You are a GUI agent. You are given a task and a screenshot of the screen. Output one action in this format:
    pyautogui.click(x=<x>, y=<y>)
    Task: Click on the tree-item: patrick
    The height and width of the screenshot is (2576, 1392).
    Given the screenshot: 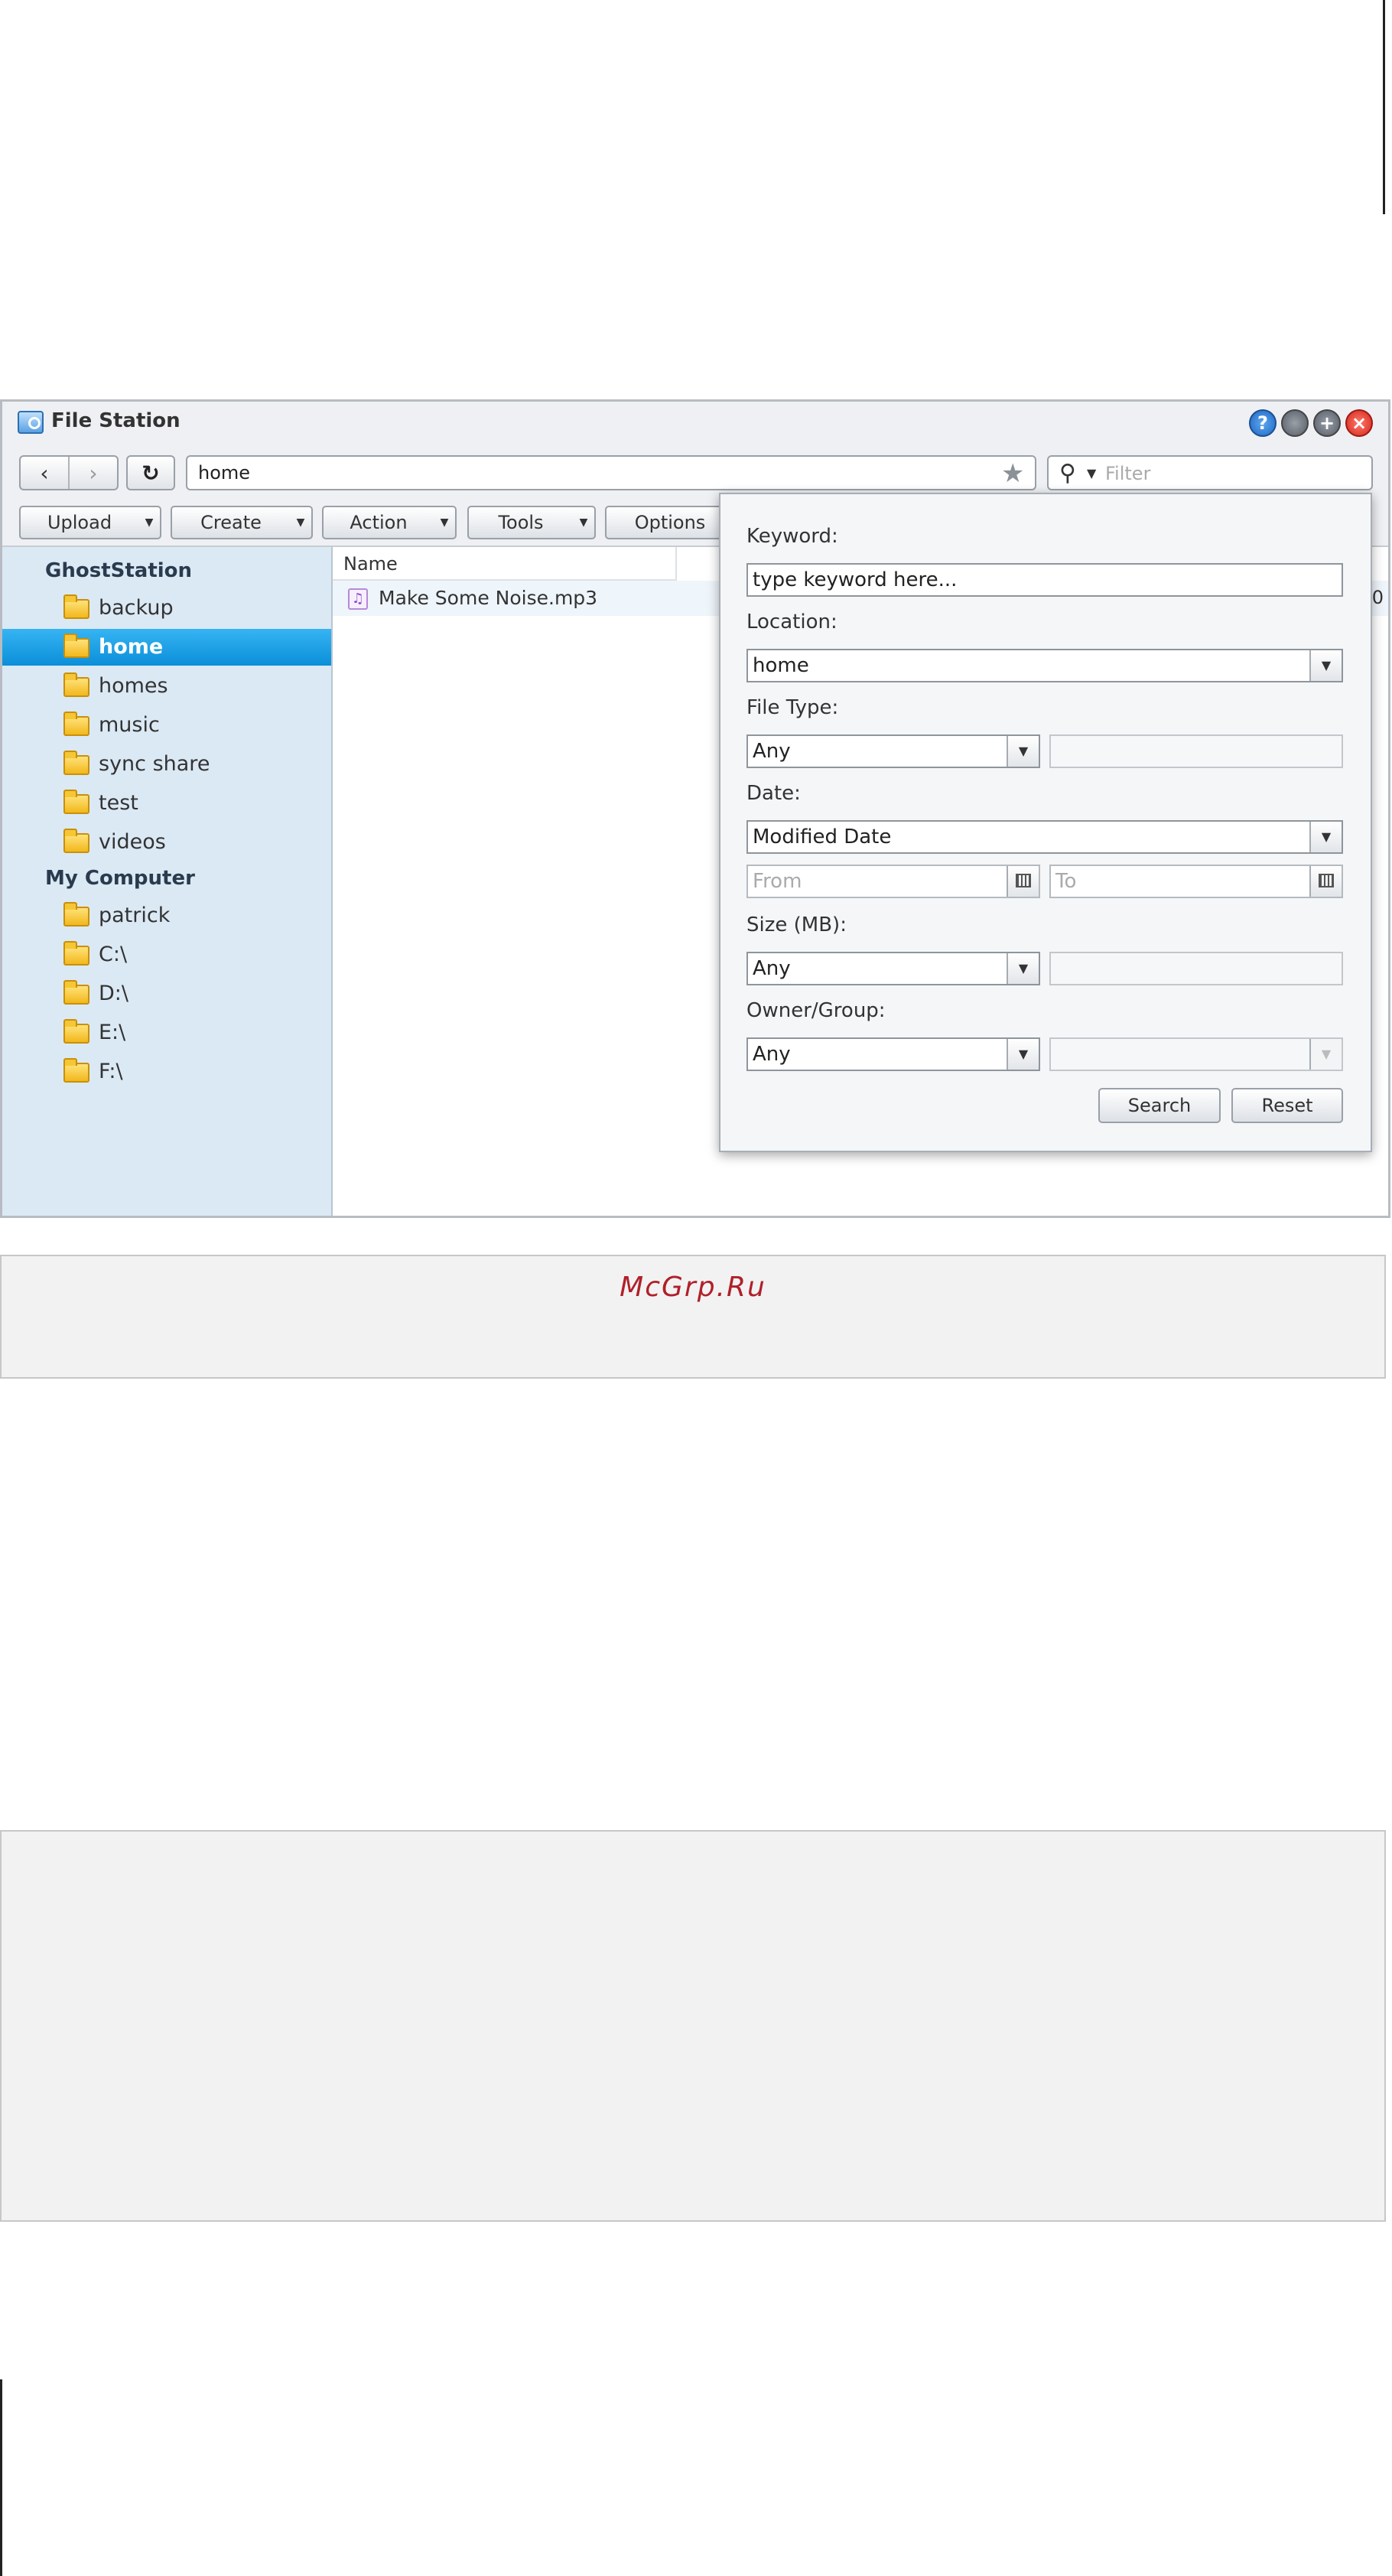 What is the action you would take?
    pyautogui.click(x=166, y=916)
    